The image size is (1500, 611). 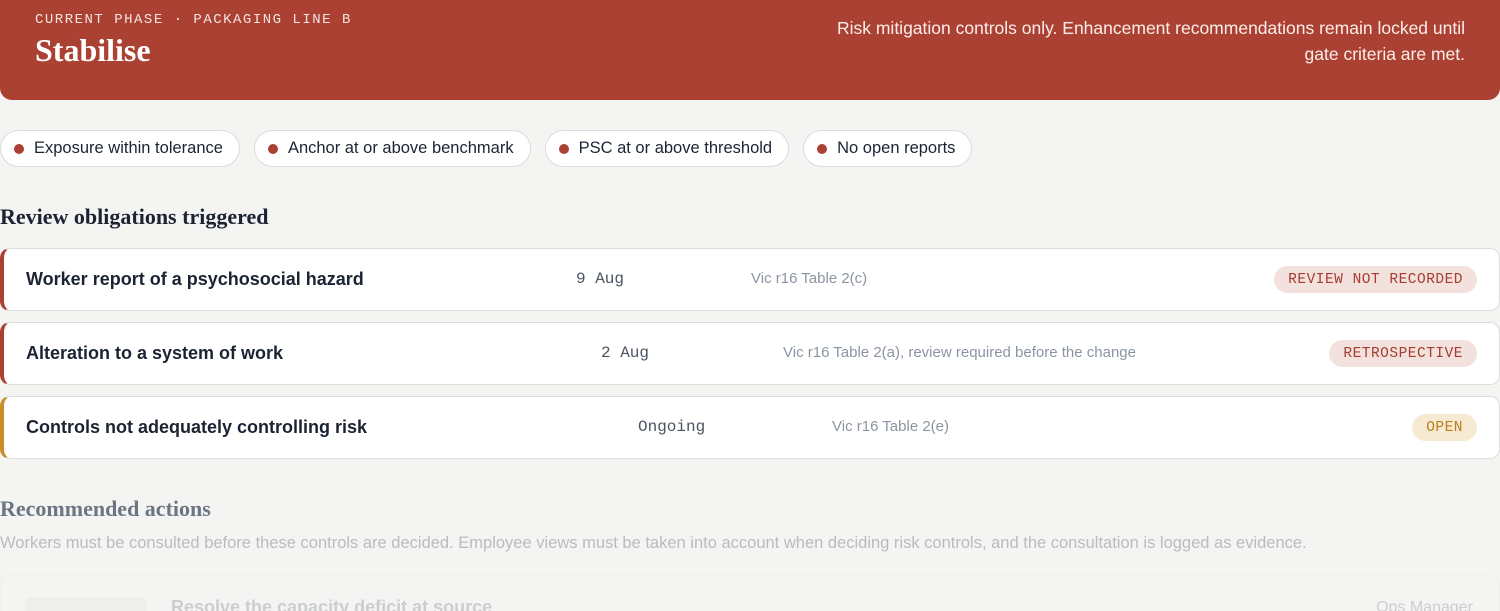 I want to click on action-owner: Ops Manager, so click(x=1424, y=605).